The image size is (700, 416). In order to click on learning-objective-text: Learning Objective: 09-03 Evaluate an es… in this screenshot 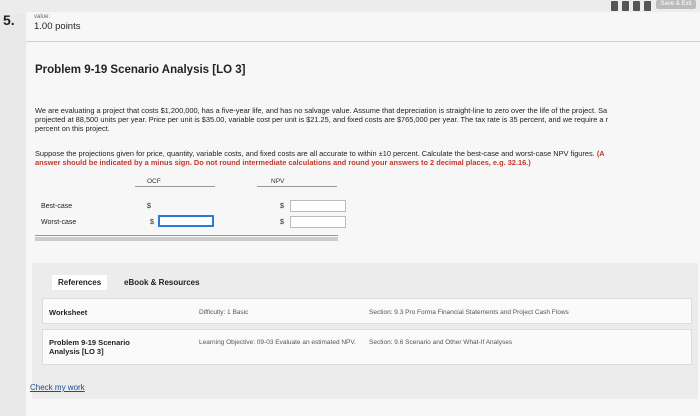, I will do `click(277, 342)`.